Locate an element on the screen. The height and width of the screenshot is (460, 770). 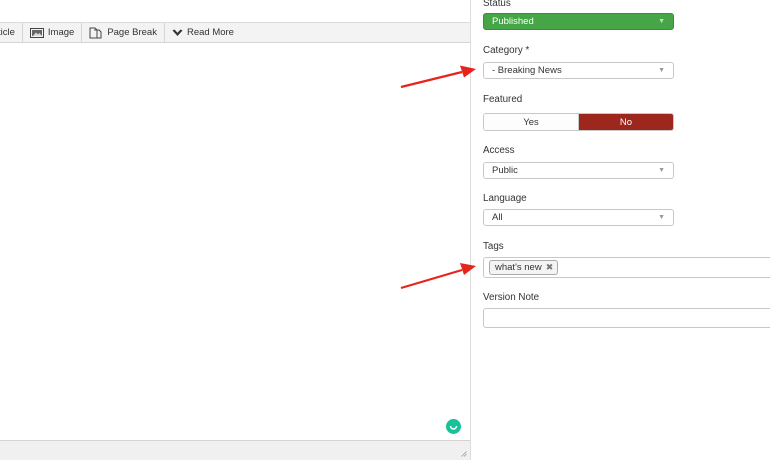
featured-toggle: Yes No is located at coordinates (578, 122).